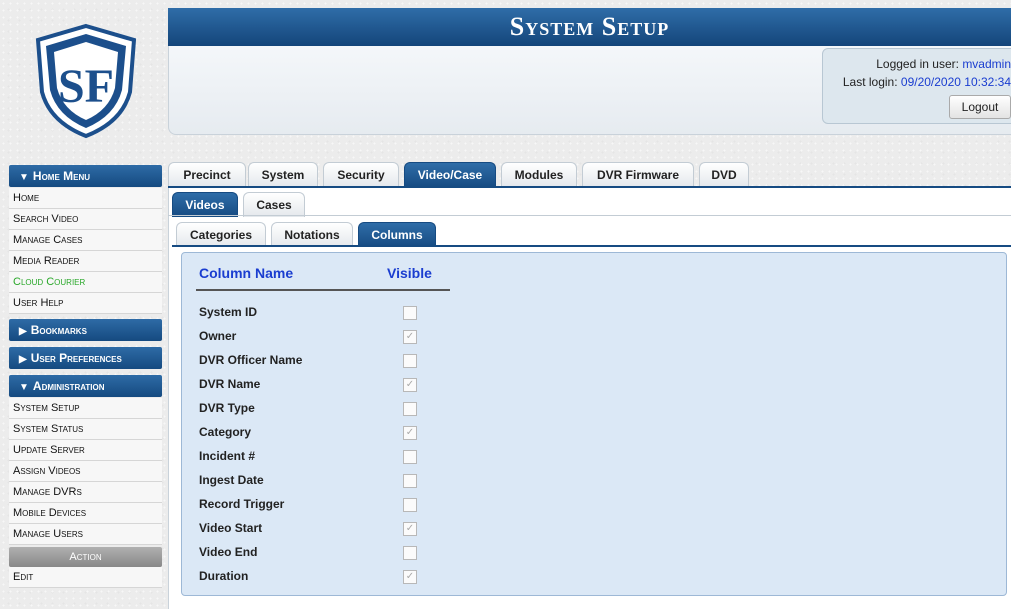 The width and height of the screenshot is (1011, 609). Describe the element at coordinates (980, 107) in the screenshot. I see `logout-button: Logout` at that location.